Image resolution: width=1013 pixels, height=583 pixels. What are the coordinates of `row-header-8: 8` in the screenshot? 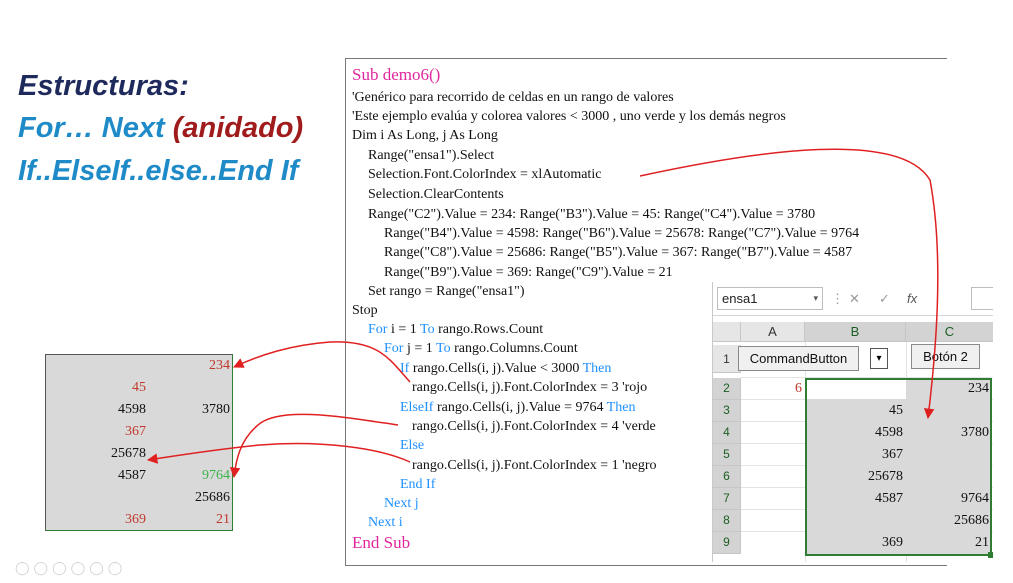 It's located at (727, 521).